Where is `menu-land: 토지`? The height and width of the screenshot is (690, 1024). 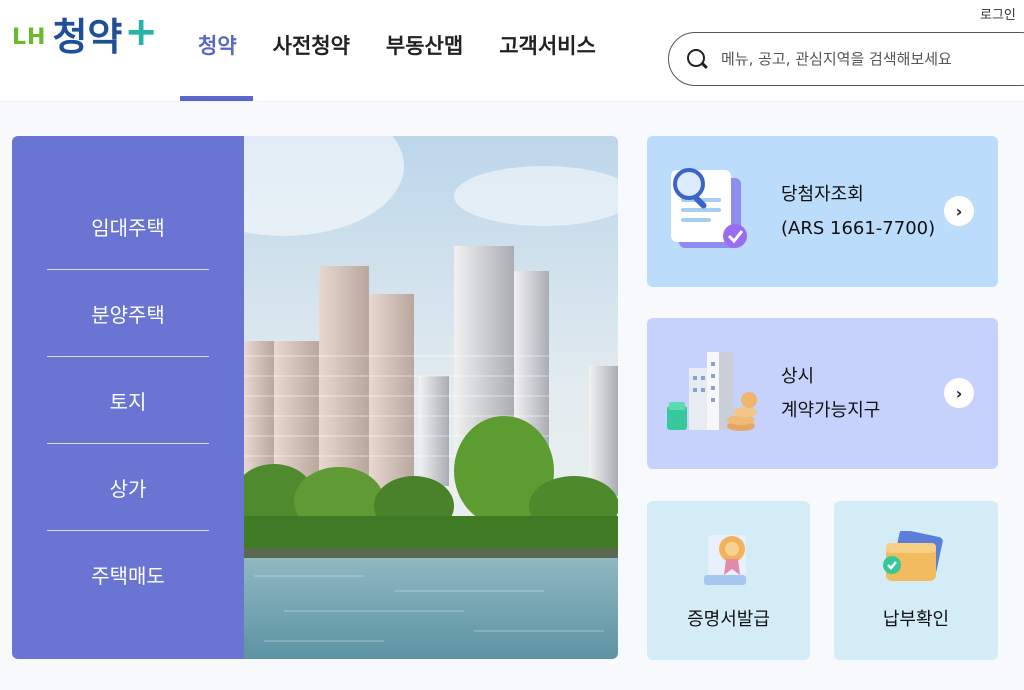
menu-land: 토지 is located at coordinates (128, 400).